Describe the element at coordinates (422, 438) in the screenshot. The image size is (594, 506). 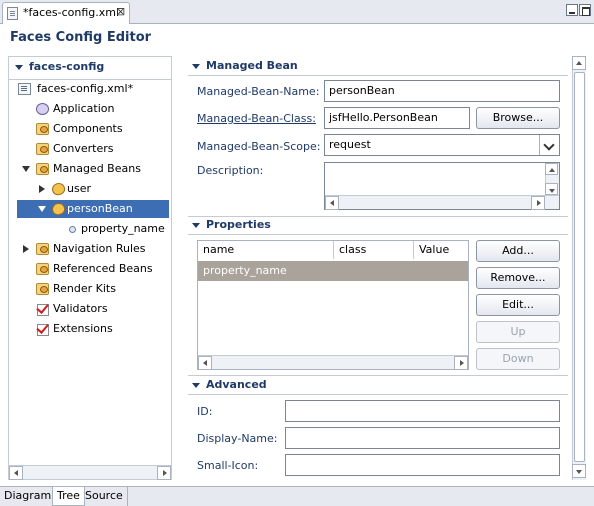
I see `display-name-field` at that location.